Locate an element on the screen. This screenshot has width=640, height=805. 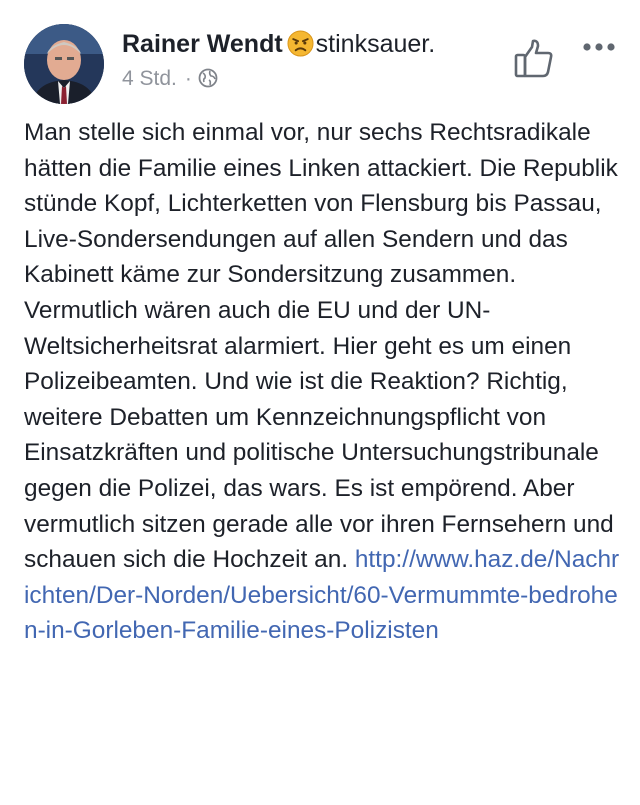
author-name: Rainer Wendt is located at coordinates (202, 44).